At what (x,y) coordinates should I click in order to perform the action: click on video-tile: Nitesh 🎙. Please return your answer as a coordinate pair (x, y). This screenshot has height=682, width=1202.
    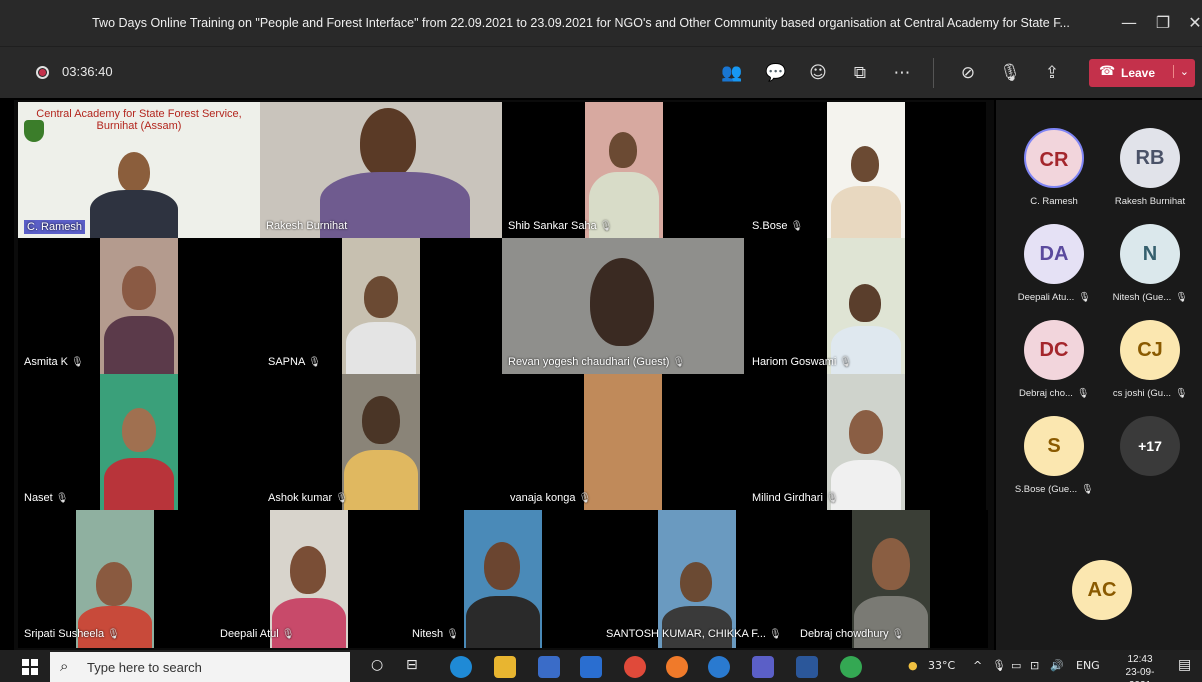
    Looking at the image, I should click on (503, 579).